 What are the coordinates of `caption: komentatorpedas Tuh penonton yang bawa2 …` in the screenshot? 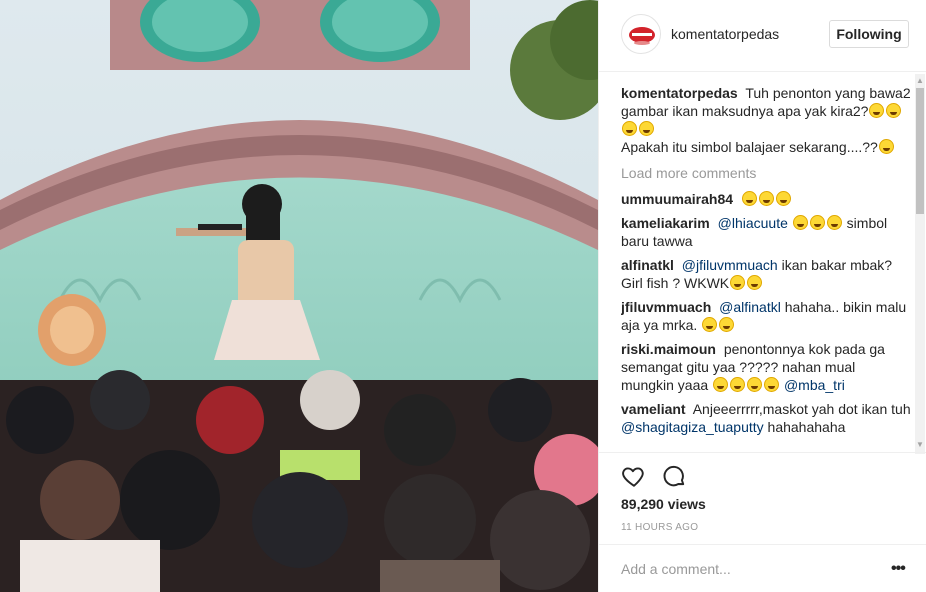 It's located at (766, 120).